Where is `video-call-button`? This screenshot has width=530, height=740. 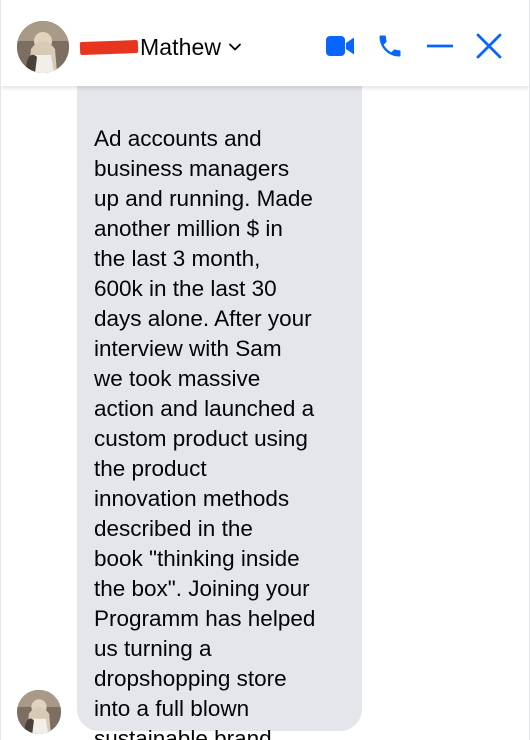
video-call-button is located at coordinates (340, 46).